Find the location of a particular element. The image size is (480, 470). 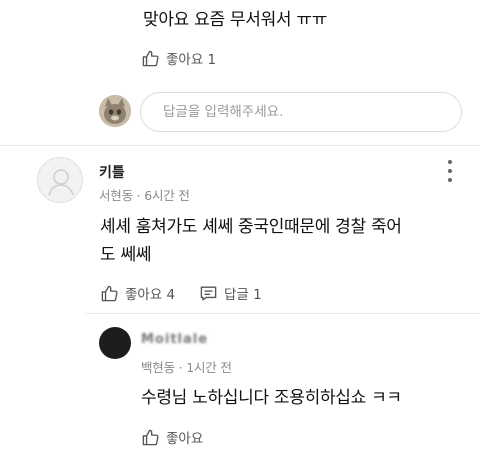

reply-meta: 백현동 · 1시간 전 is located at coordinates (186, 367).